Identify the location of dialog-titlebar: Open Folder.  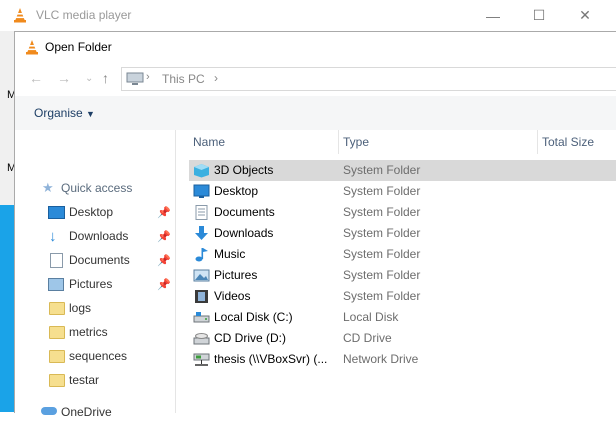
(315, 47).